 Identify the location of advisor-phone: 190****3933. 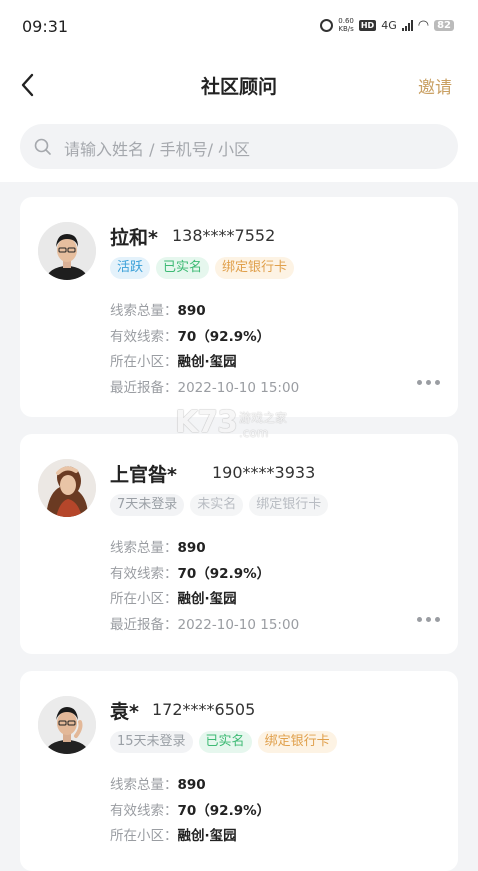
(264, 472).